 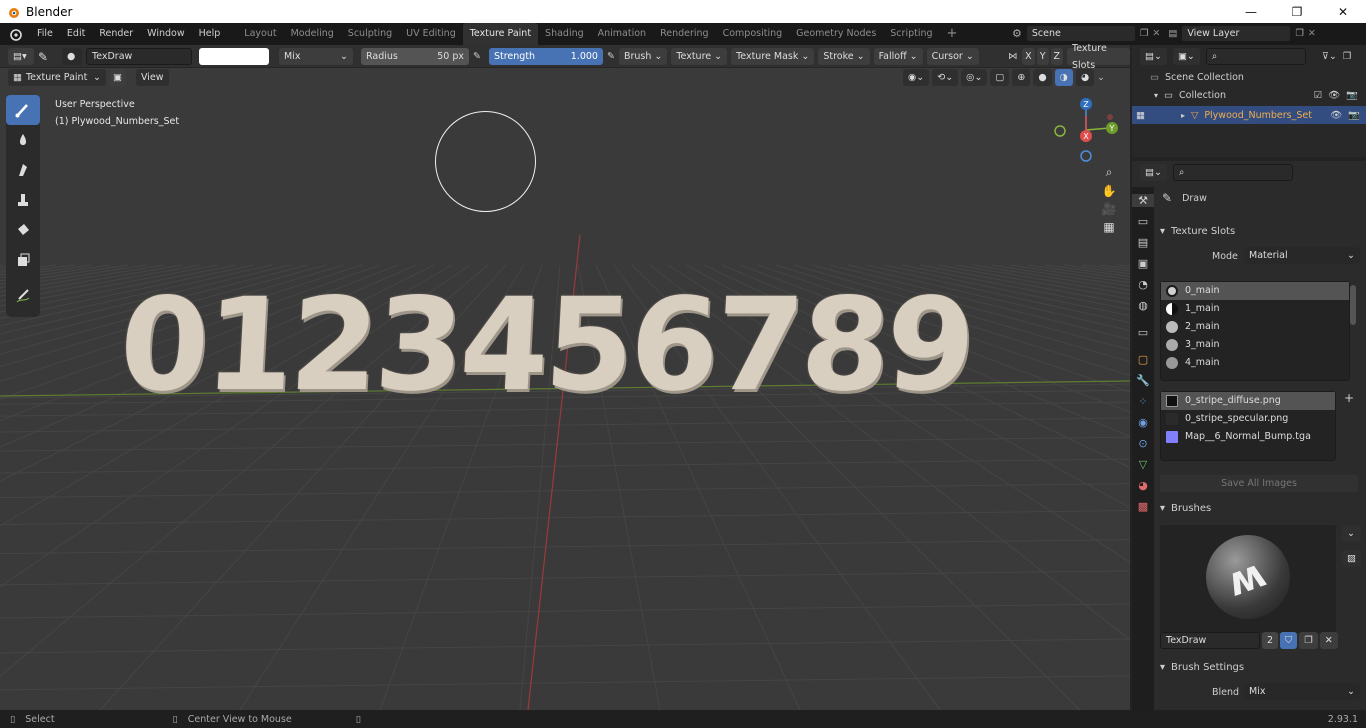 I want to click on tool-tab-icon: ⚒, so click(x=1143, y=200).